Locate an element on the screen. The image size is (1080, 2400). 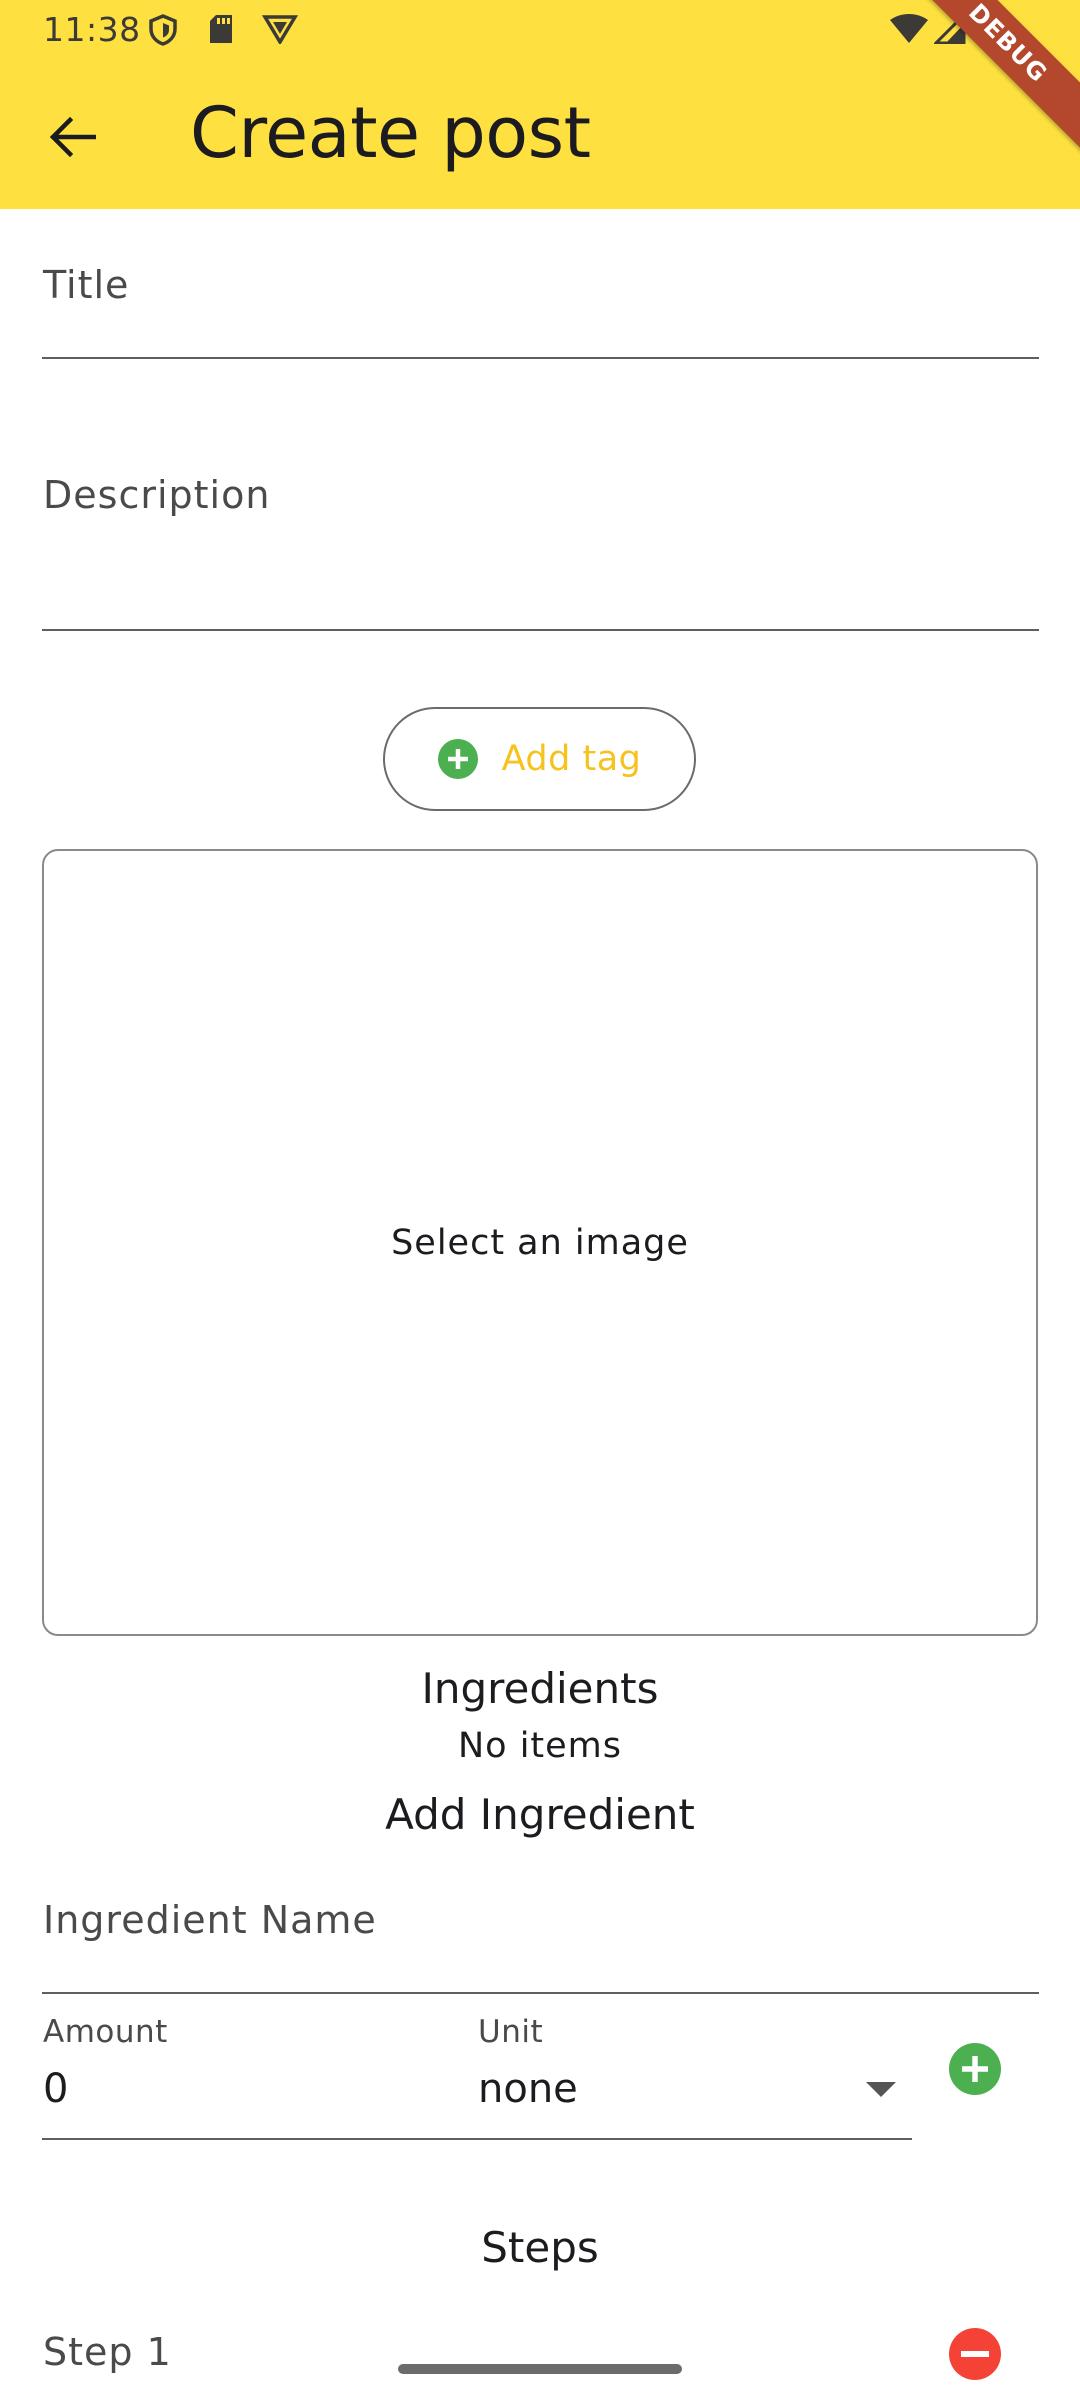
unit-label: Unit is located at coordinates (511, 2032).